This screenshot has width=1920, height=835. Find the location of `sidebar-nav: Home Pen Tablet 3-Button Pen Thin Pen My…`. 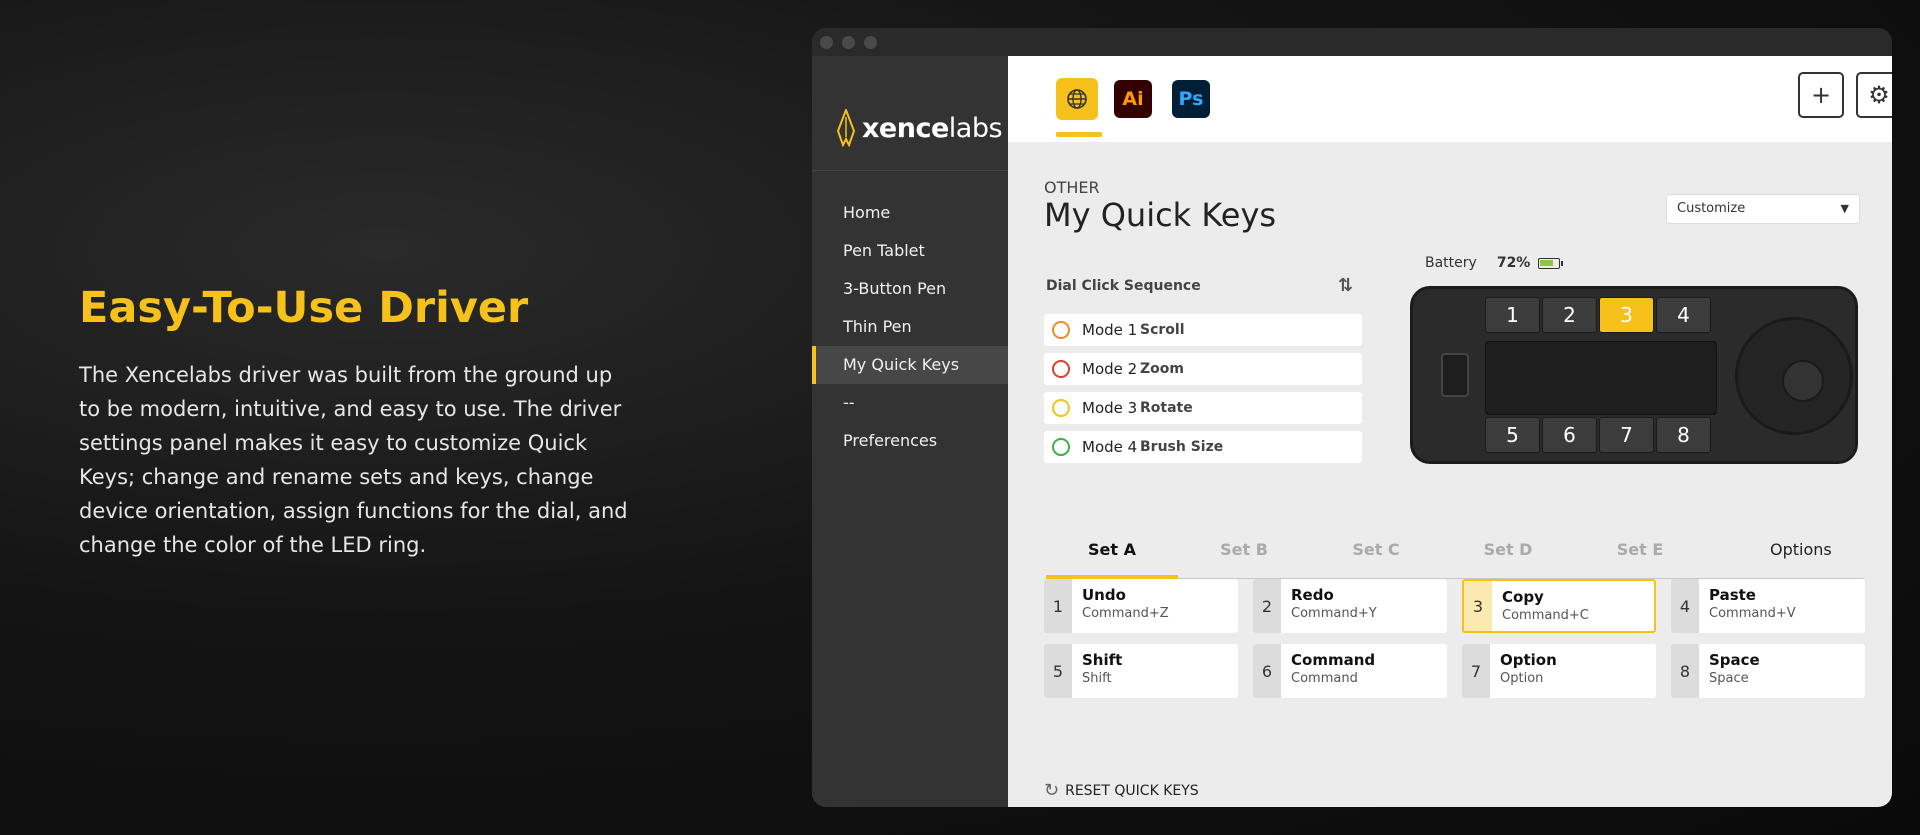

sidebar-nav: Home Pen Tablet 3-Button Pen Thin Pen My… is located at coordinates (910, 327).